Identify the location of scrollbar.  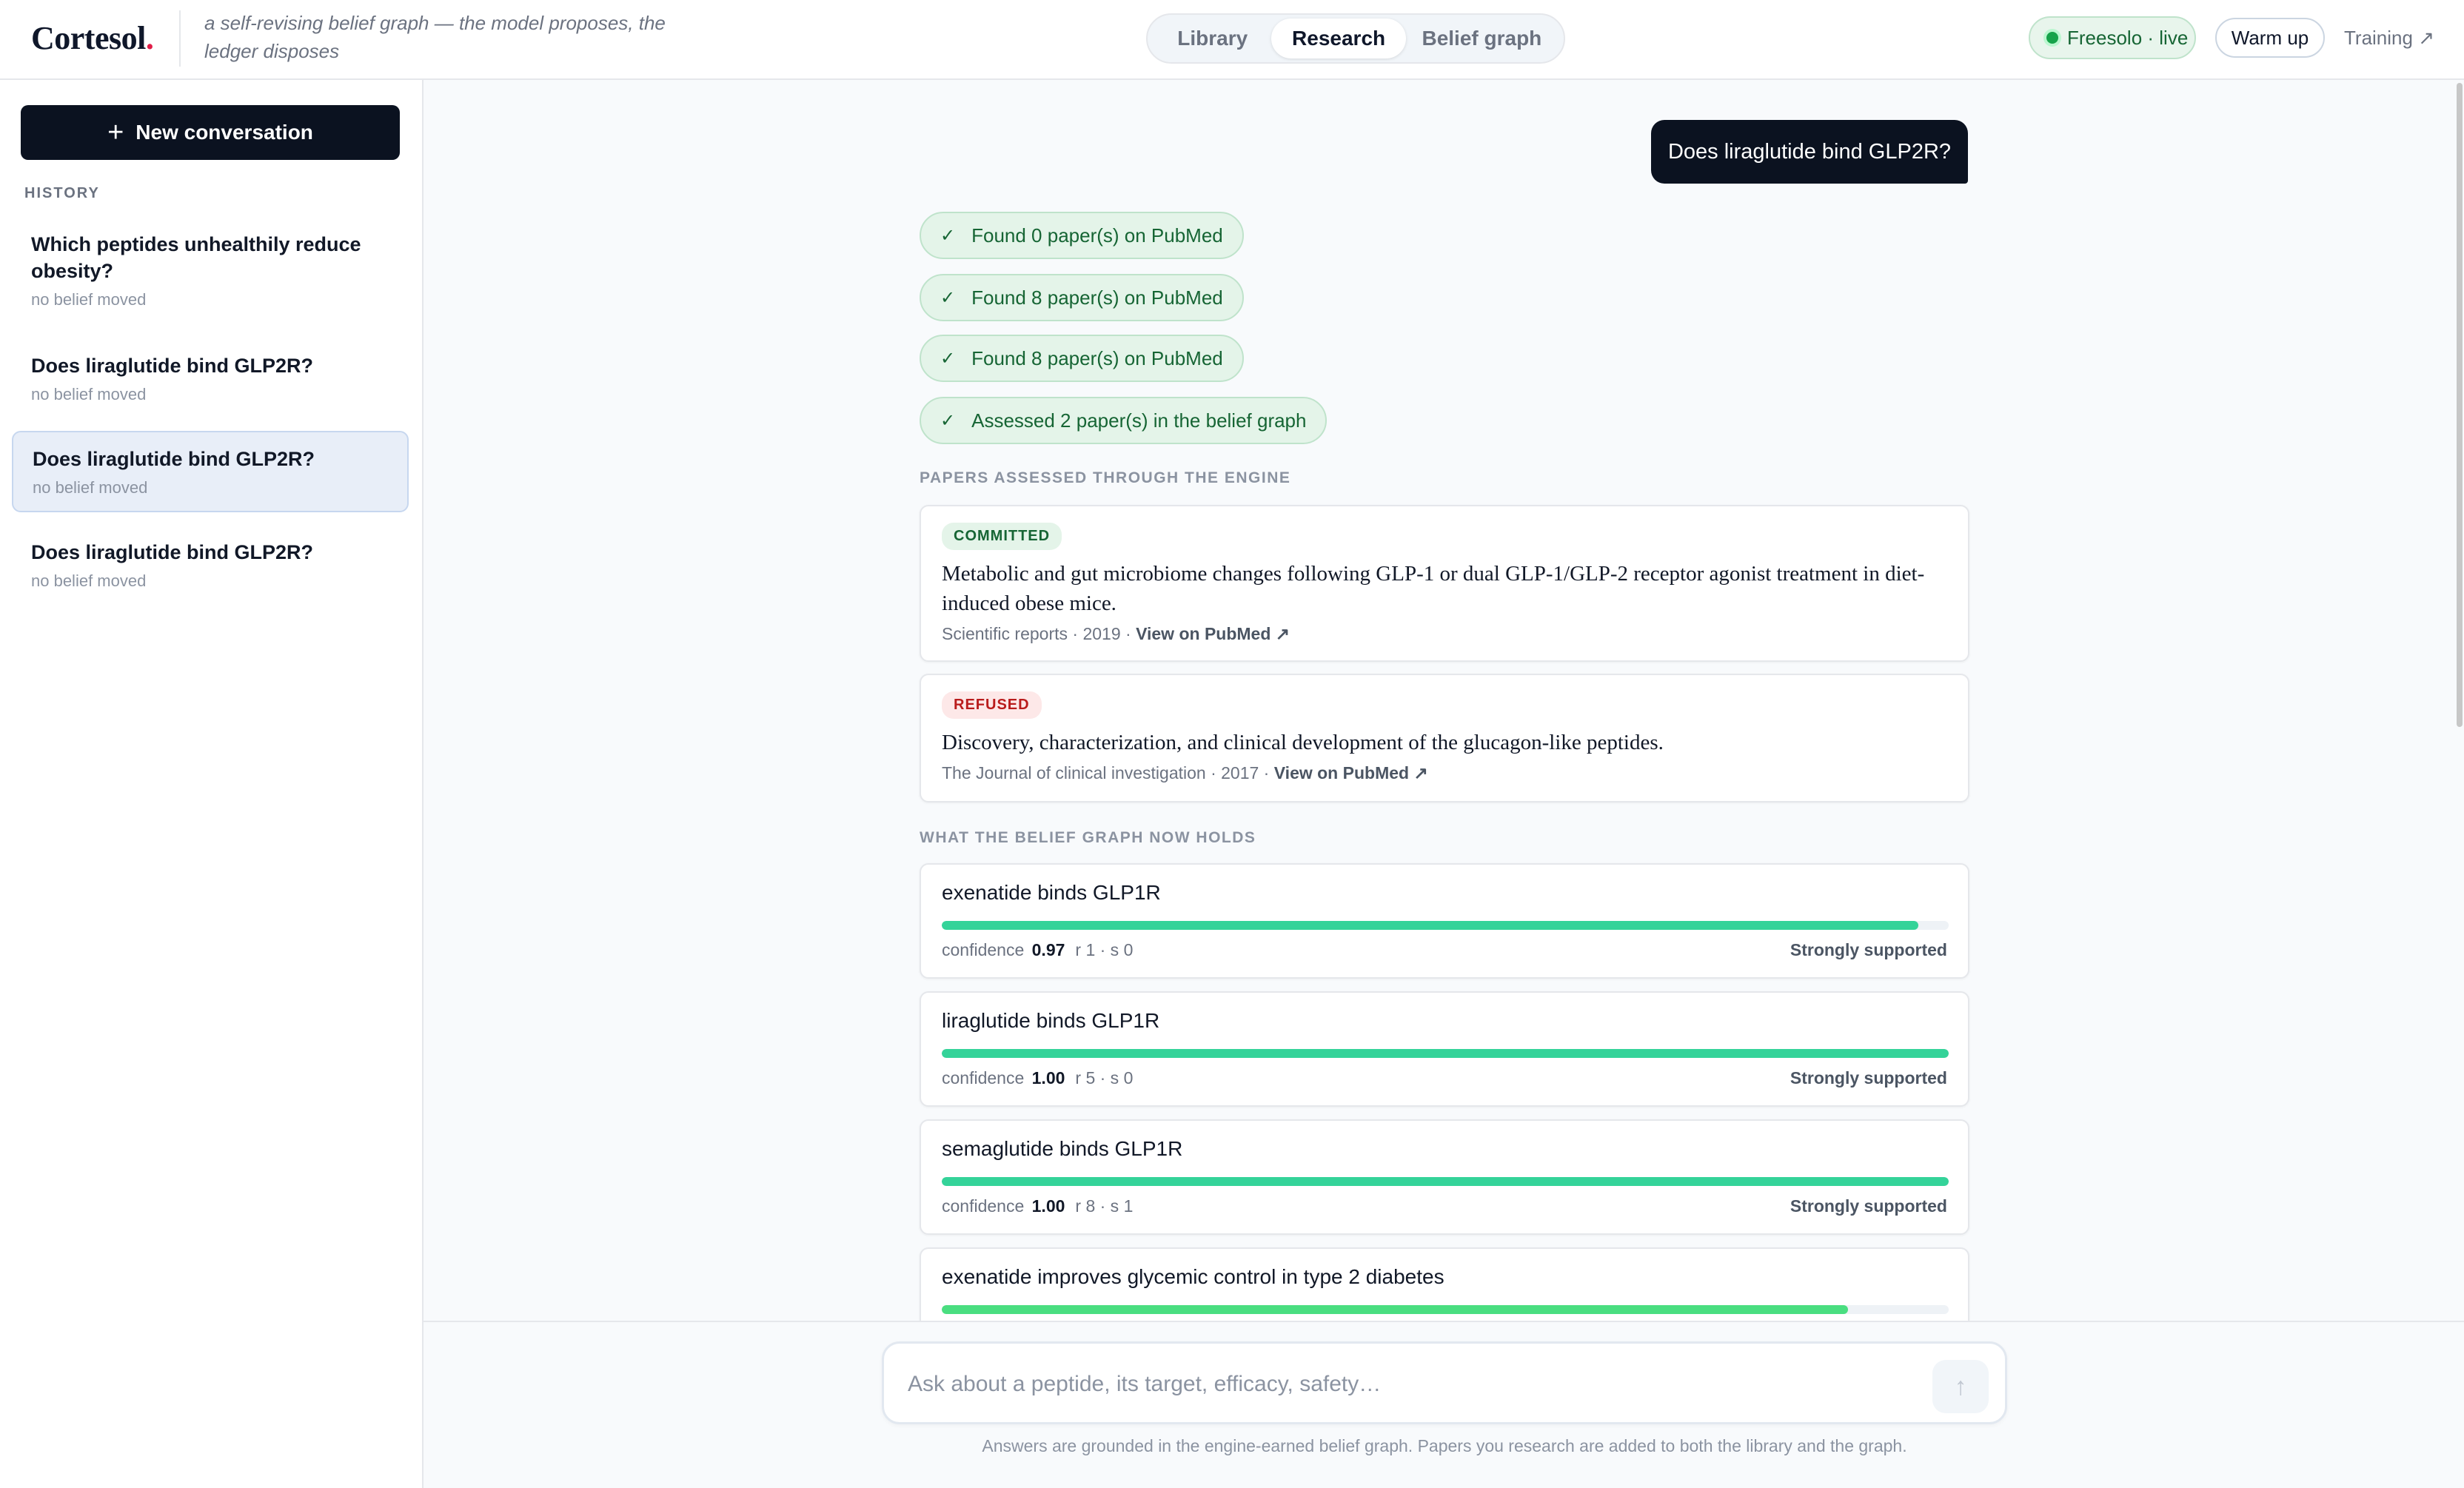
(2460, 405).